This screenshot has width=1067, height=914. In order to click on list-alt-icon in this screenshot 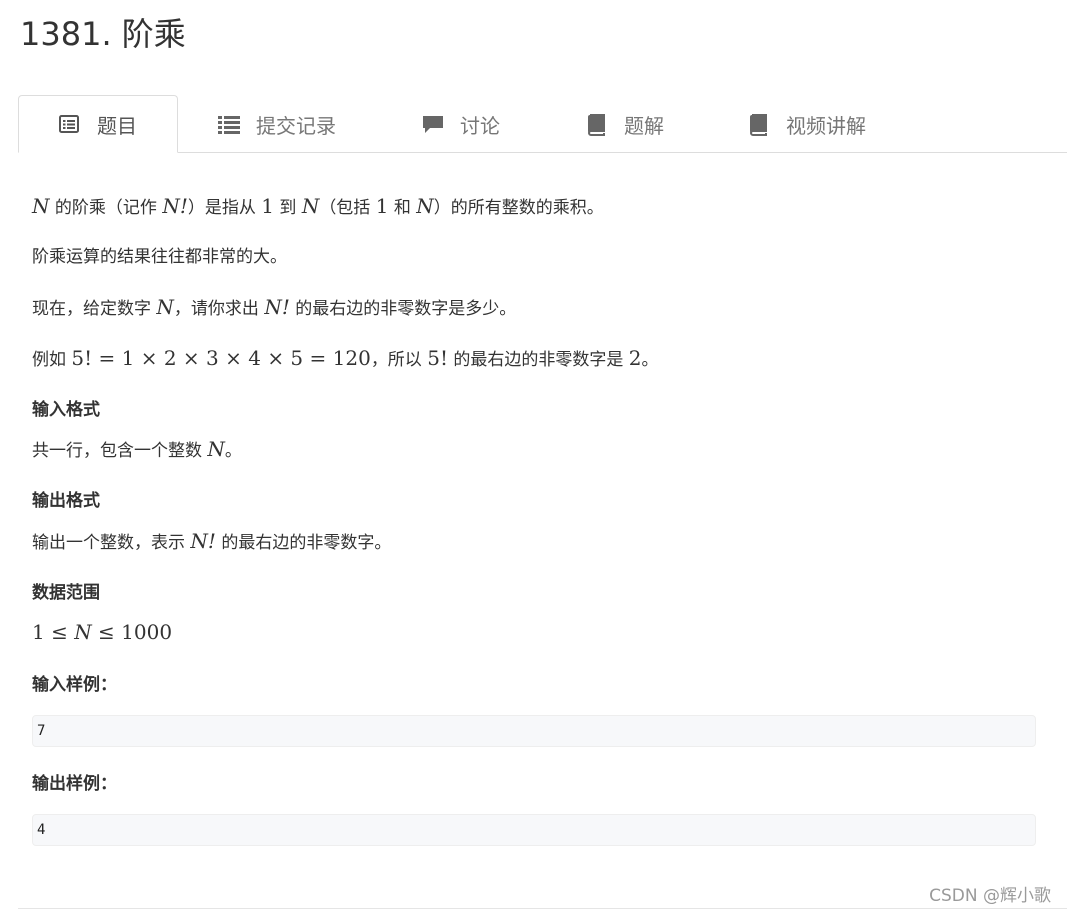, I will do `click(69, 124)`.